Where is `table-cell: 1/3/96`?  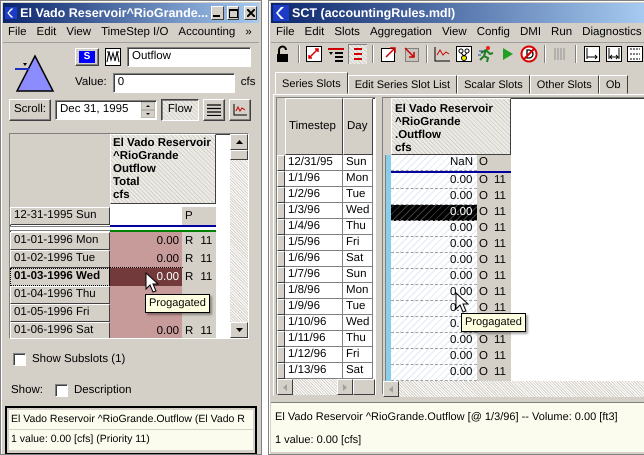
table-cell: 1/3/96 is located at coordinates (314, 211).